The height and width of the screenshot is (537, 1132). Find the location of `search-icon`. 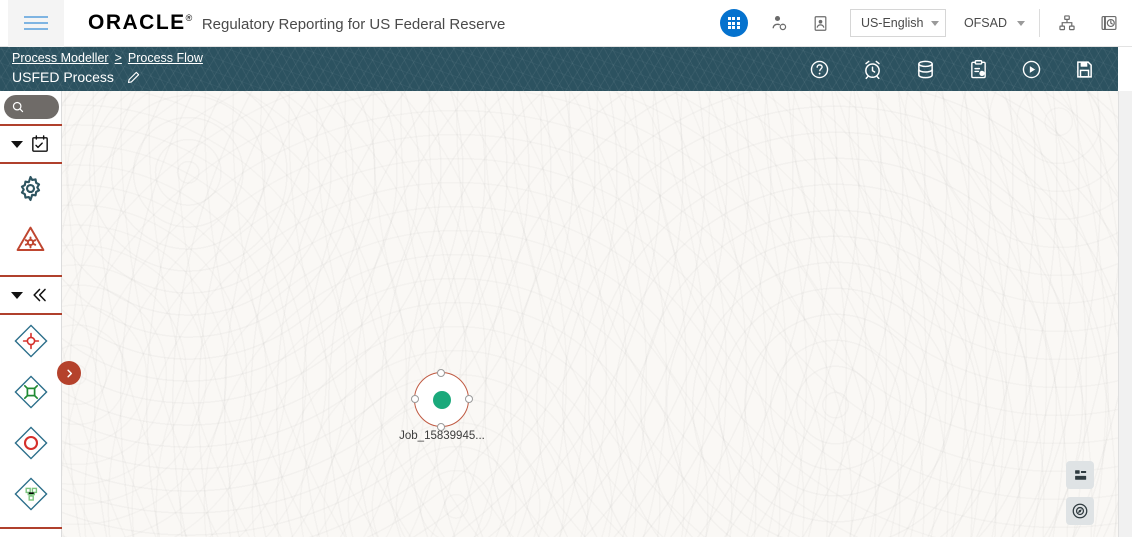

search-icon is located at coordinates (18, 107).